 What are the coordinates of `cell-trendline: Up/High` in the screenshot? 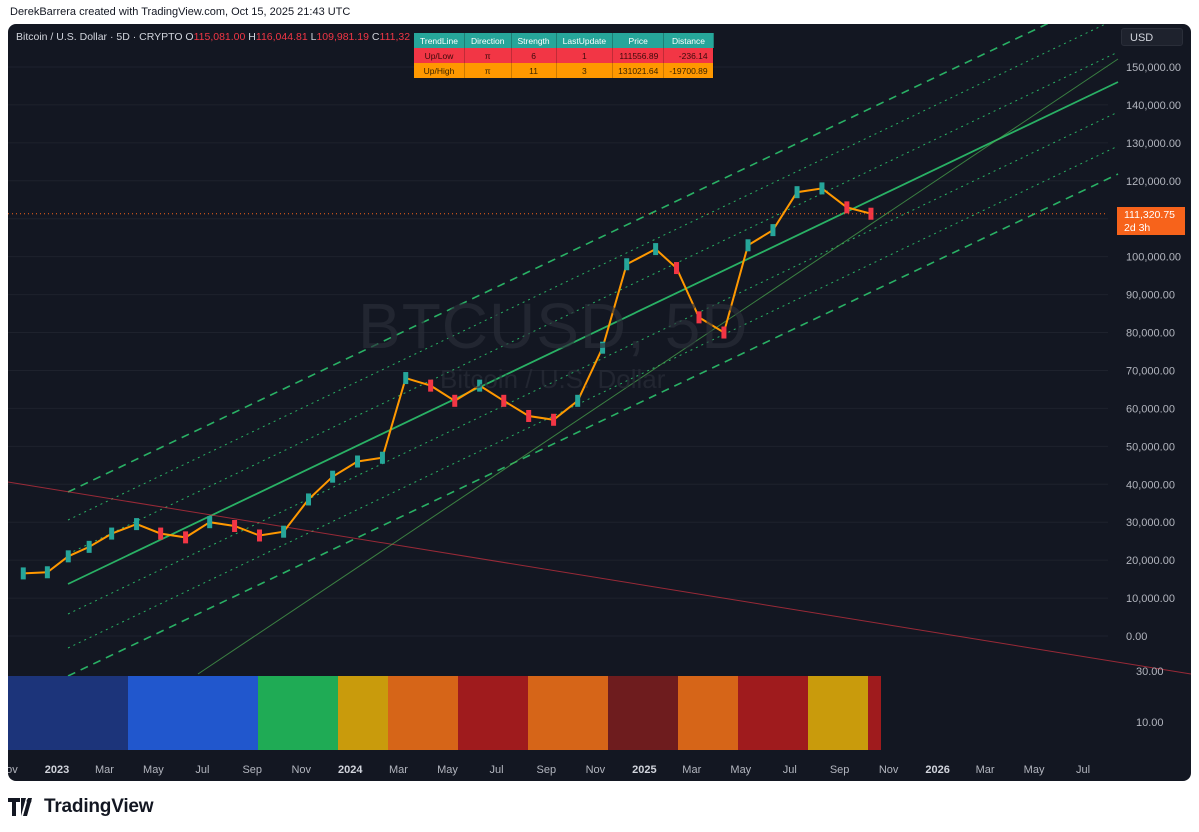 It's located at (439, 70).